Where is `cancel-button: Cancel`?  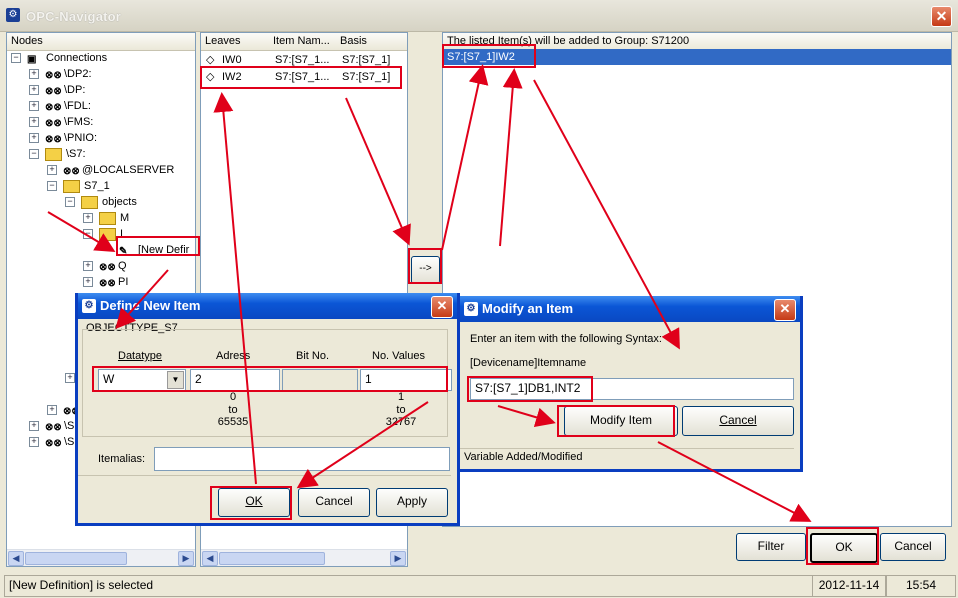 cancel-button: Cancel is located at coordinates (913, 547).